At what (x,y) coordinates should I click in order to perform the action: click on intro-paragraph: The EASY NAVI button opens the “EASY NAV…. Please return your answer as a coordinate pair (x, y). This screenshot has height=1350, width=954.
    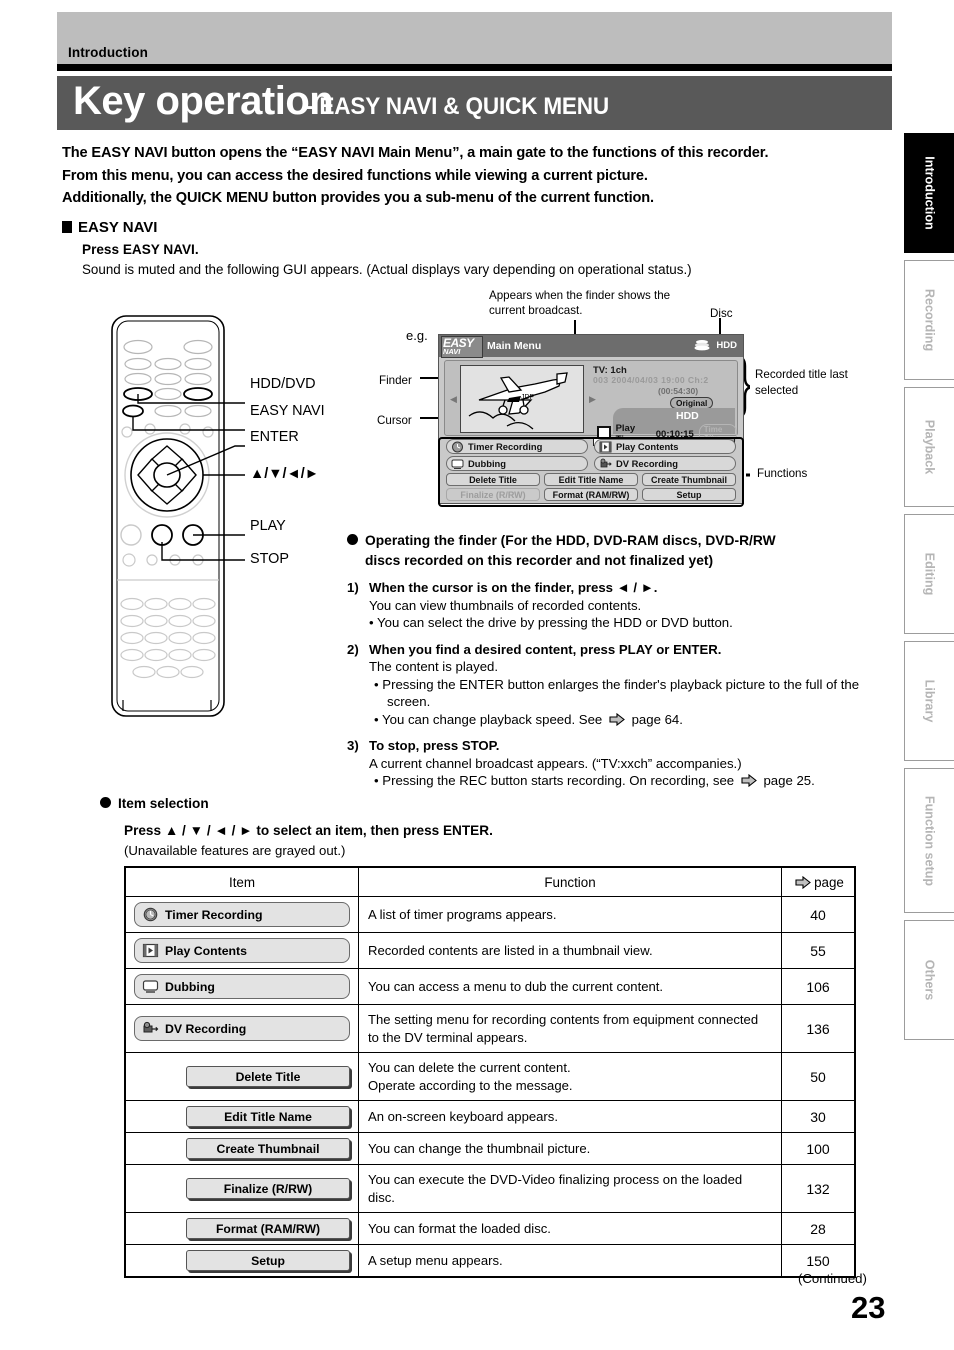
    Looking at the image, I should click on (477, 176).